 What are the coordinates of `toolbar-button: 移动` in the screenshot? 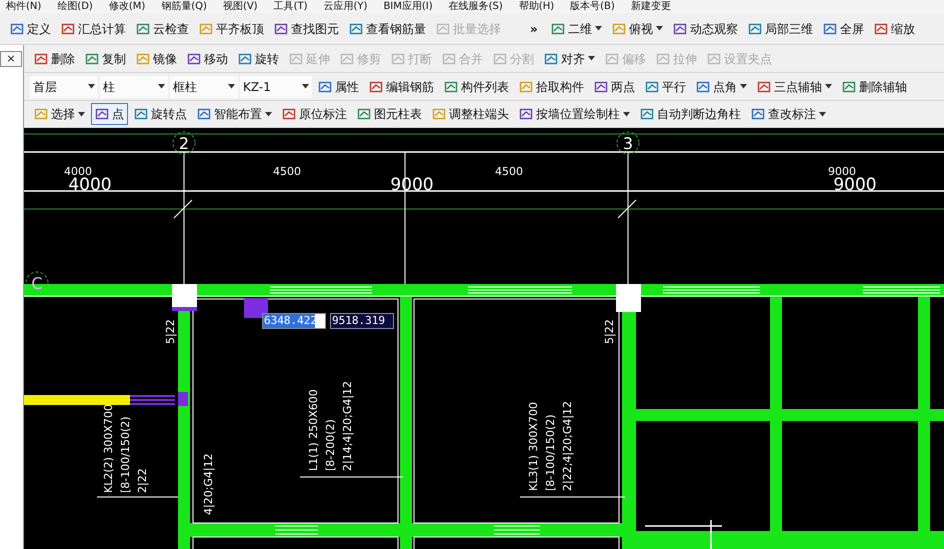 It's located at (207, 59).